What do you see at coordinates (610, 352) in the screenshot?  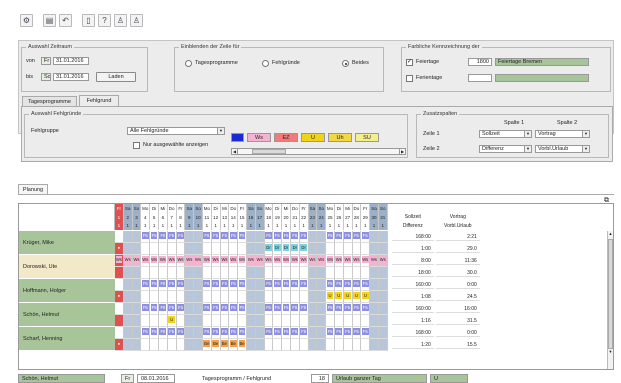 I see `scroll-down-icon: ▼` at bounding box center [610, 352].